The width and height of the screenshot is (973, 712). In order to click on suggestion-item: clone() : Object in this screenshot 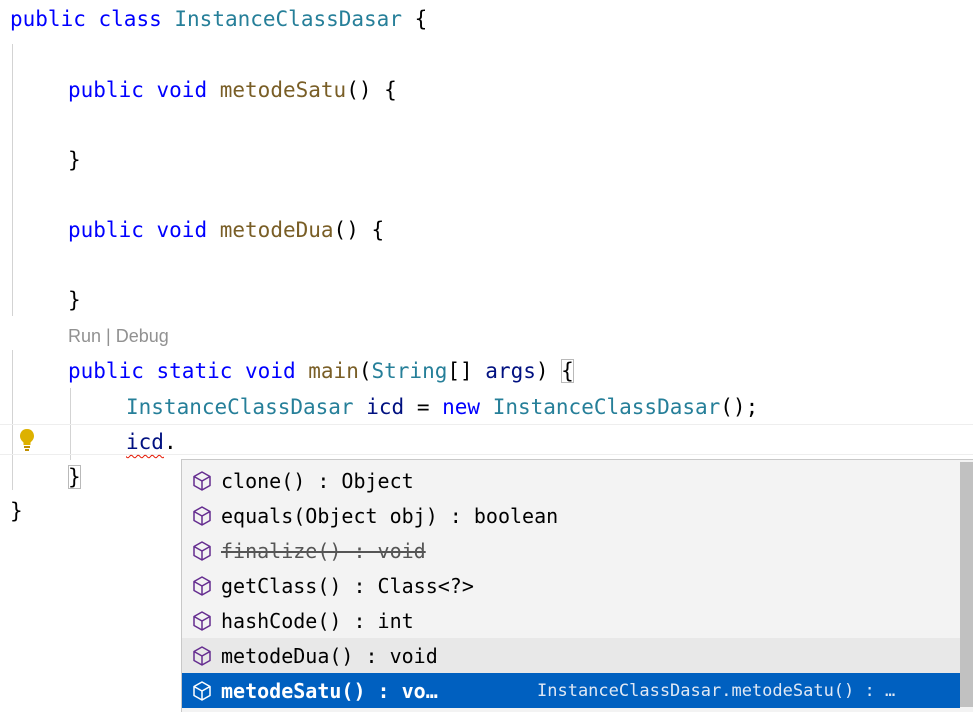, I will do `click(577, 480)`.